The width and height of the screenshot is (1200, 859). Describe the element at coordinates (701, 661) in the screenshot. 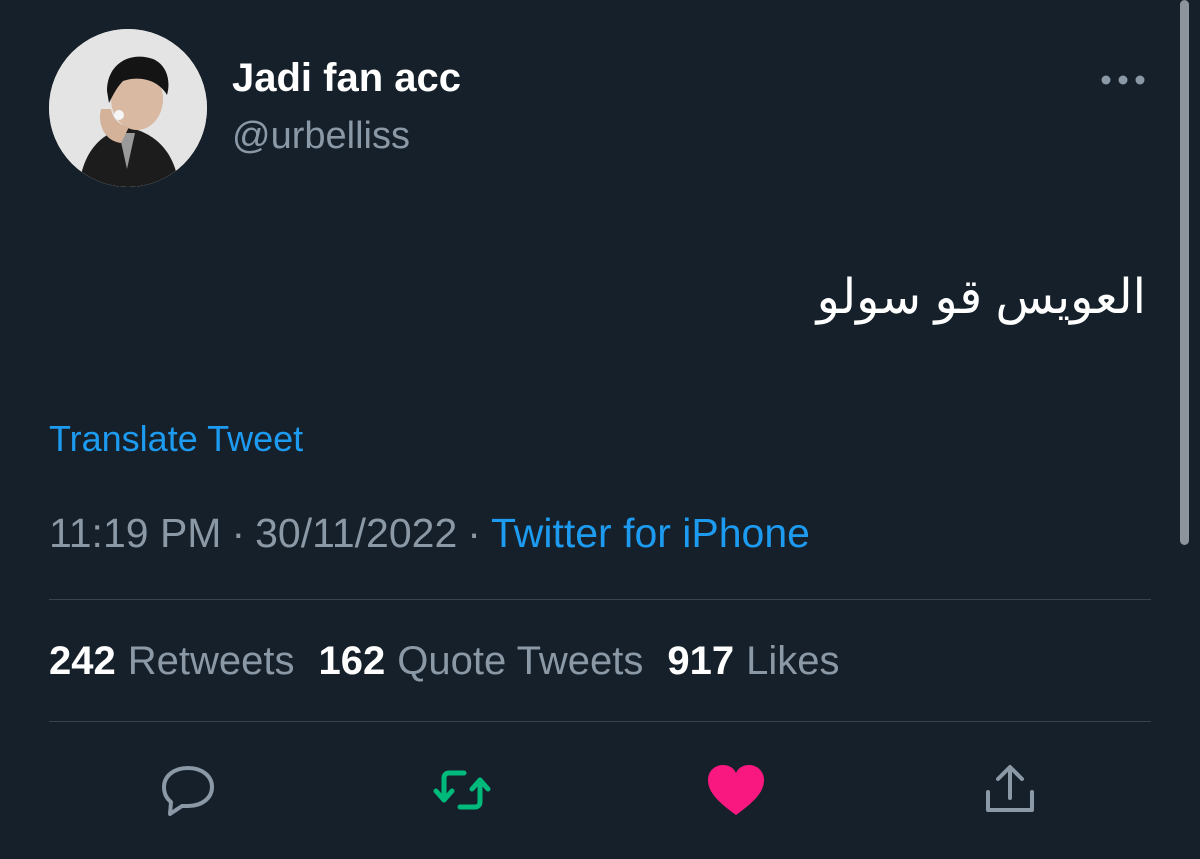

I see `likes-count: 917` at that location.